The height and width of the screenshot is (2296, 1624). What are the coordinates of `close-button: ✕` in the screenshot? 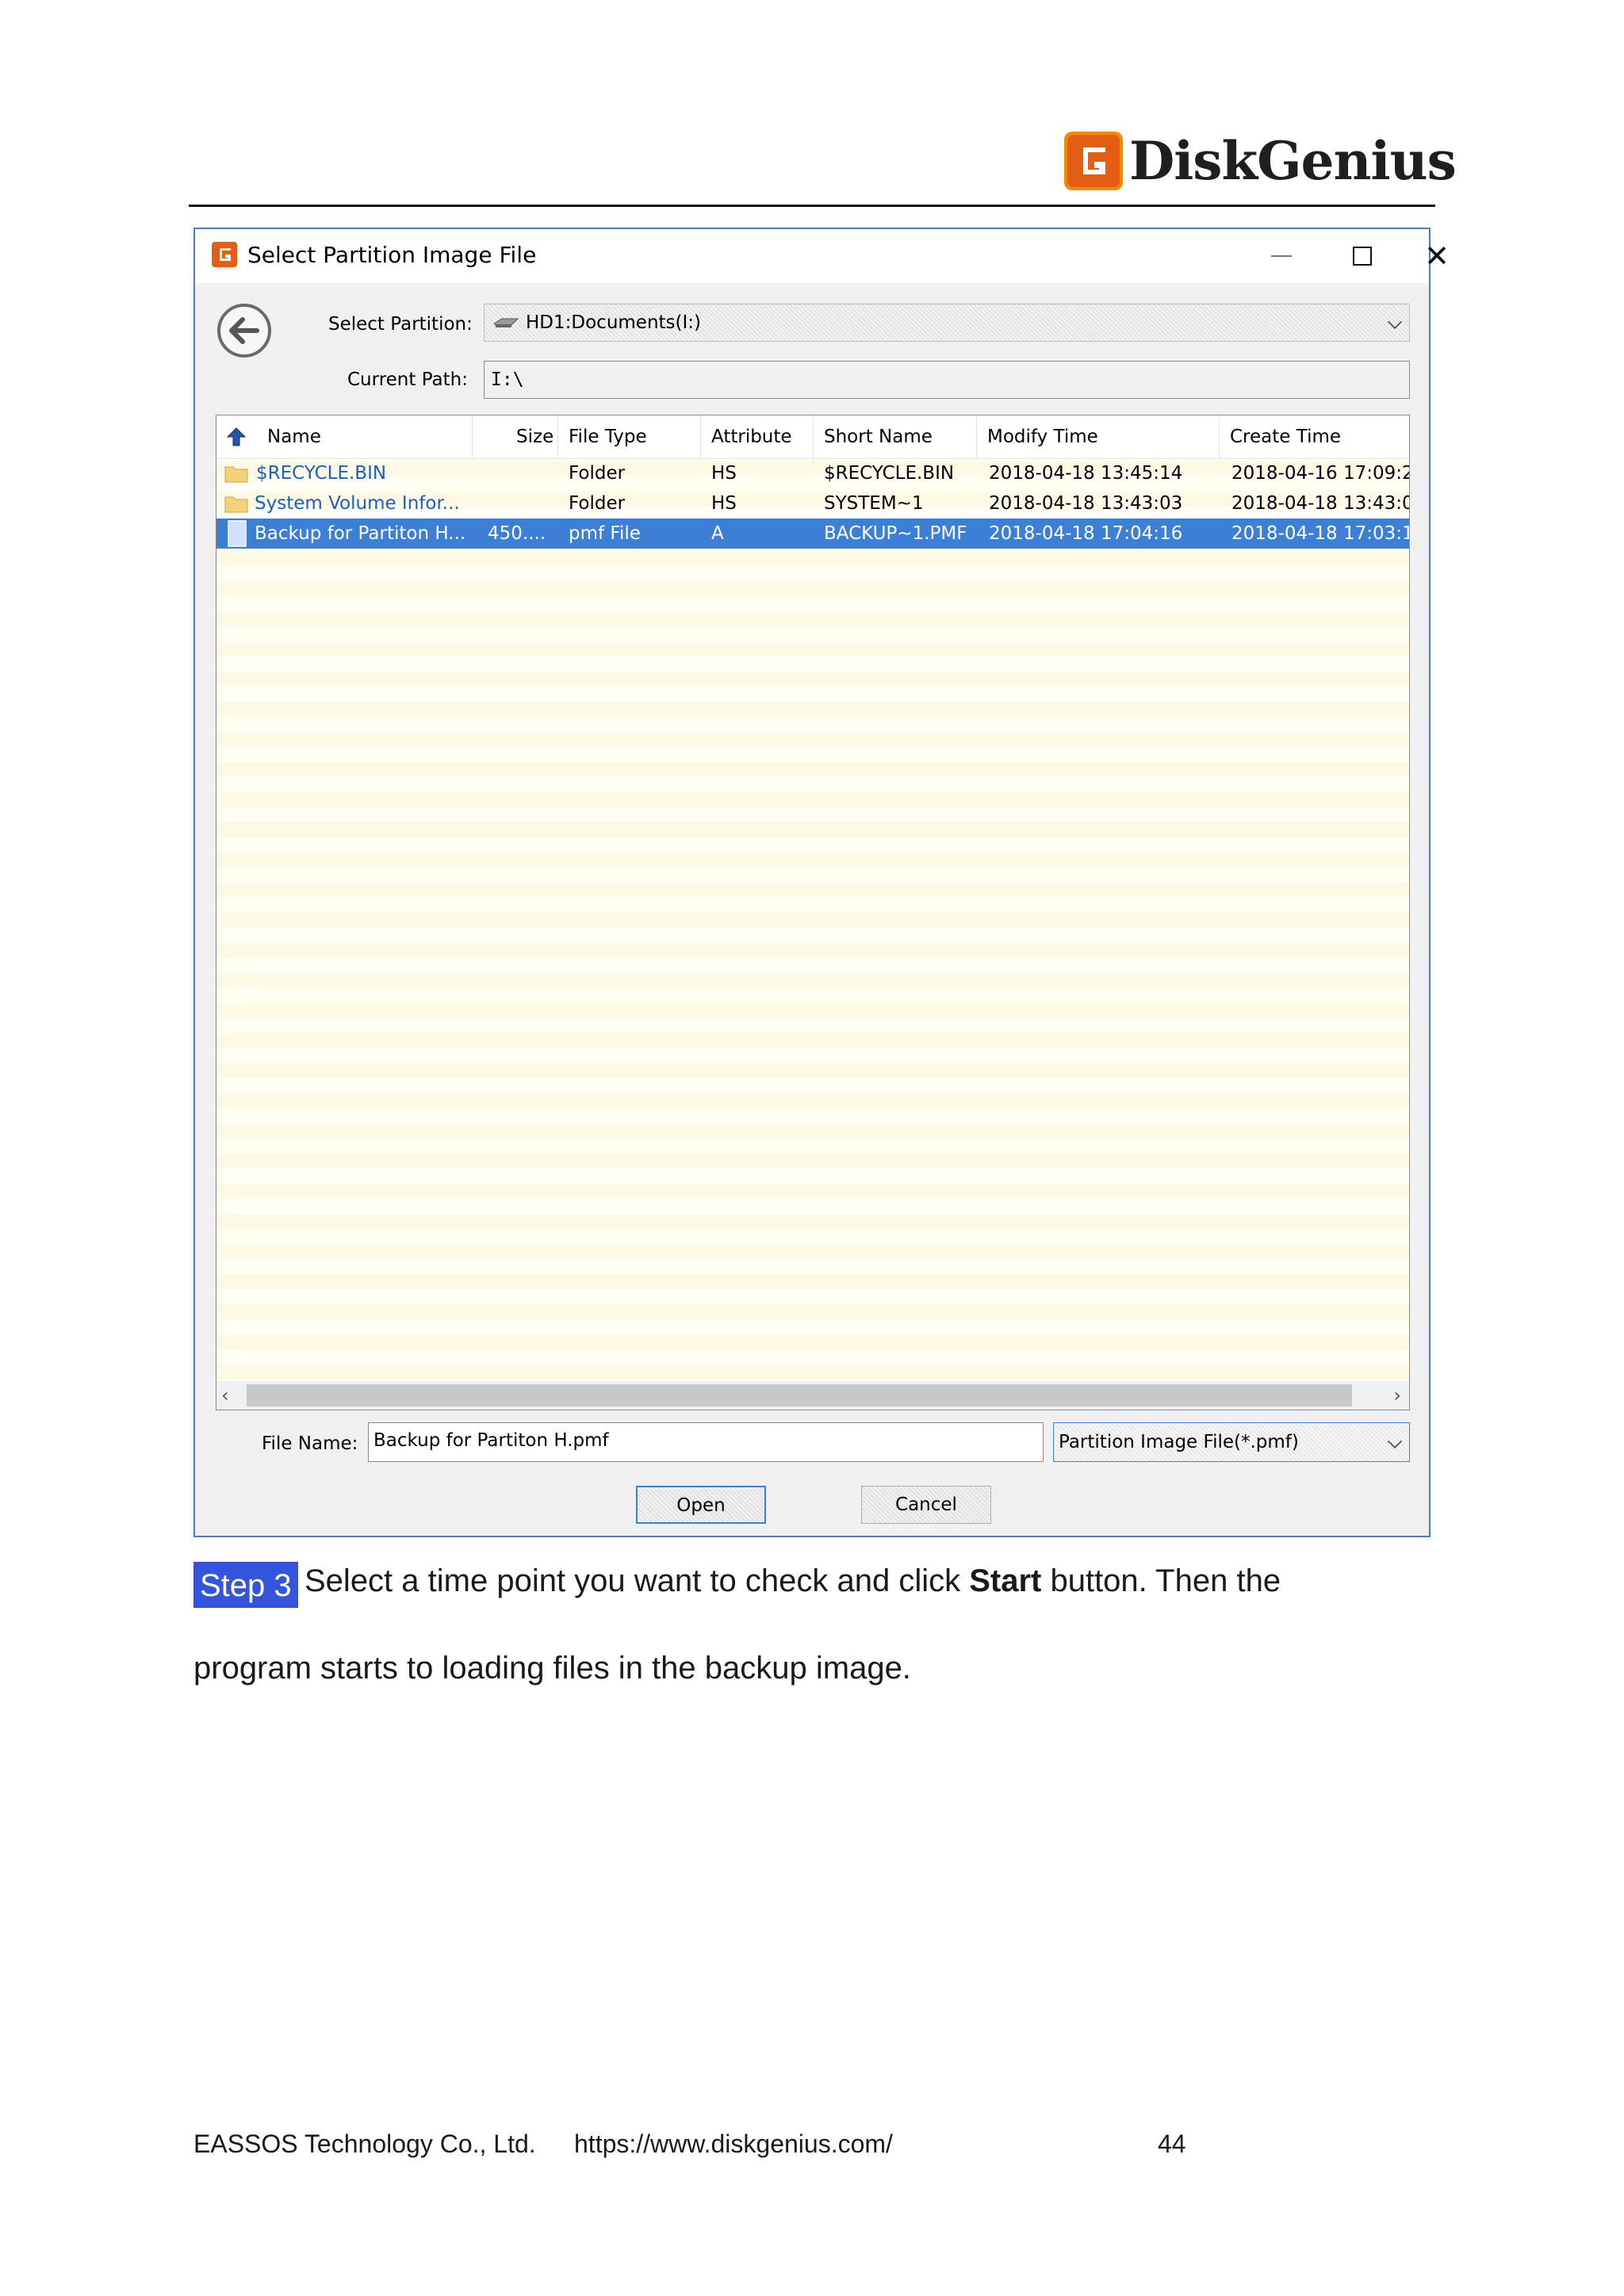 It's located at (1437, 256).